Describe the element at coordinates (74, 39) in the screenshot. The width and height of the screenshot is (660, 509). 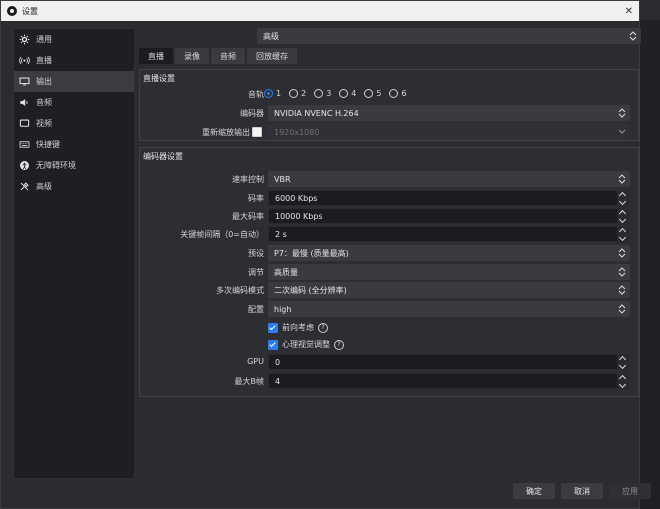
I see `sidebar-item-general: 通用` at that location.